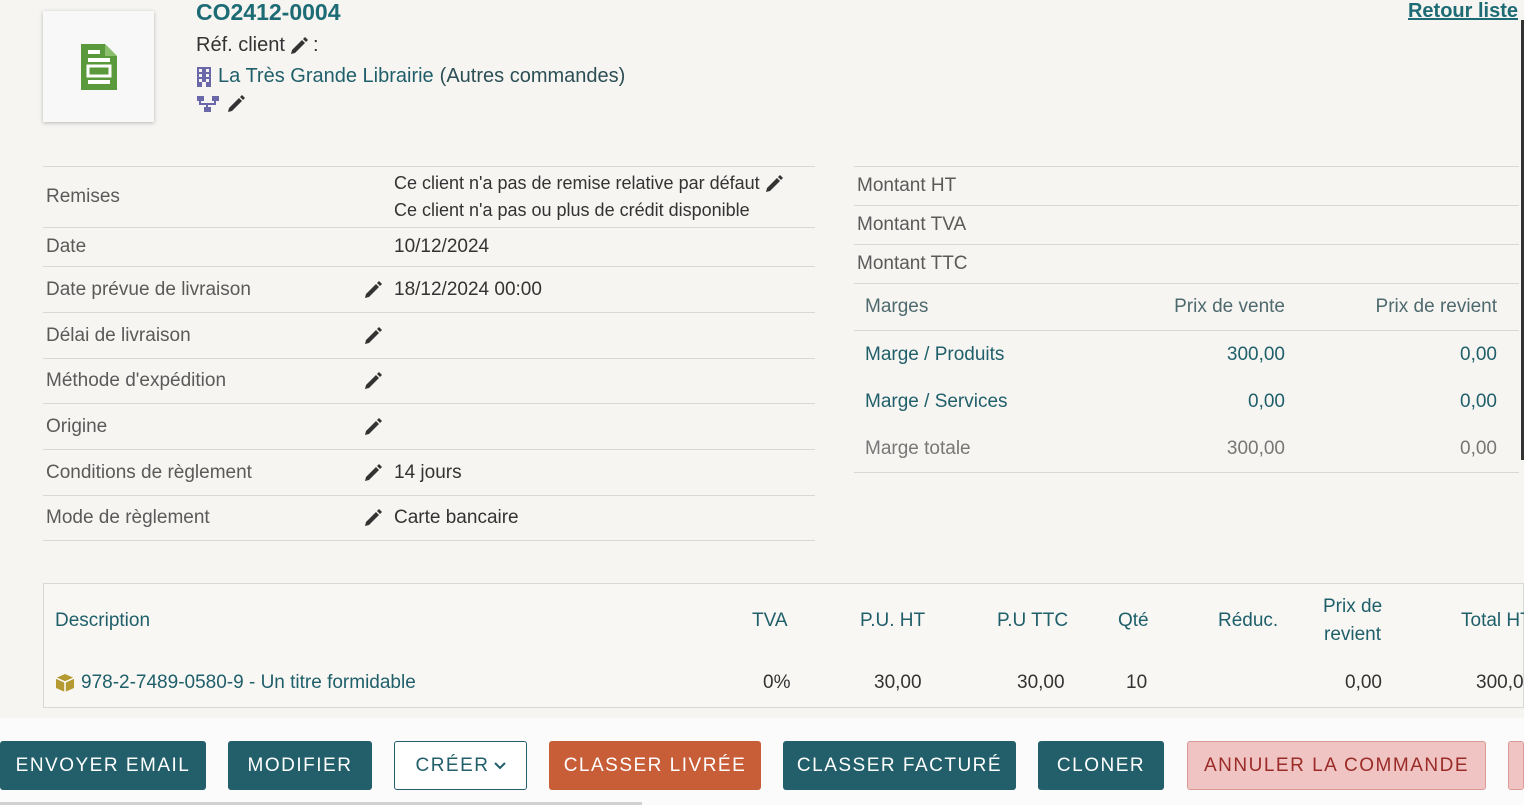 This screenshot has width=1524, height=805. I want to click on date-livraison-label: Date prévue de livraison, so click(148, 289).